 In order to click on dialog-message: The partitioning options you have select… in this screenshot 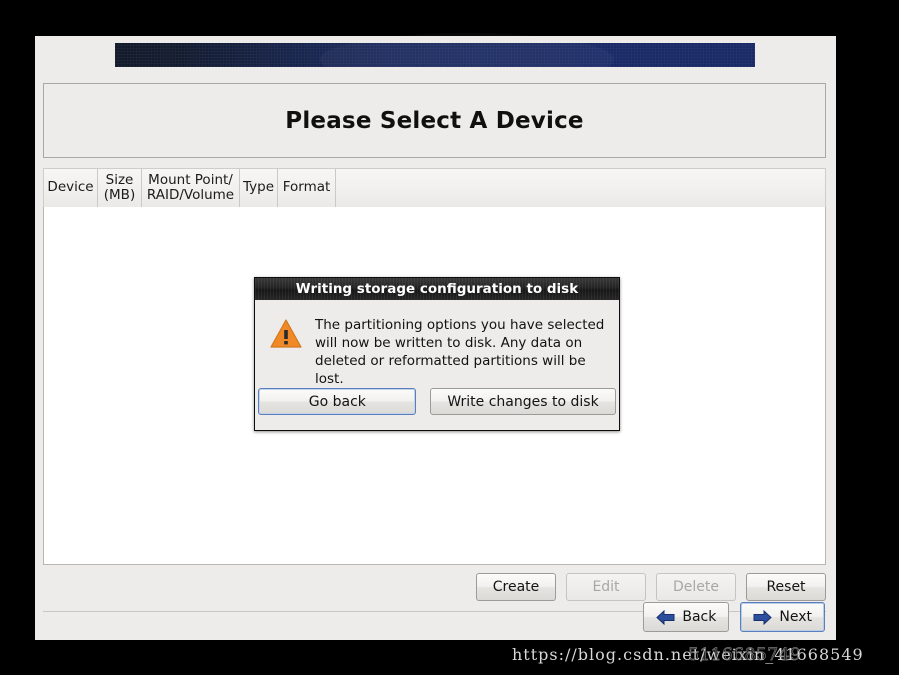, I will do `click(460, 352)`.